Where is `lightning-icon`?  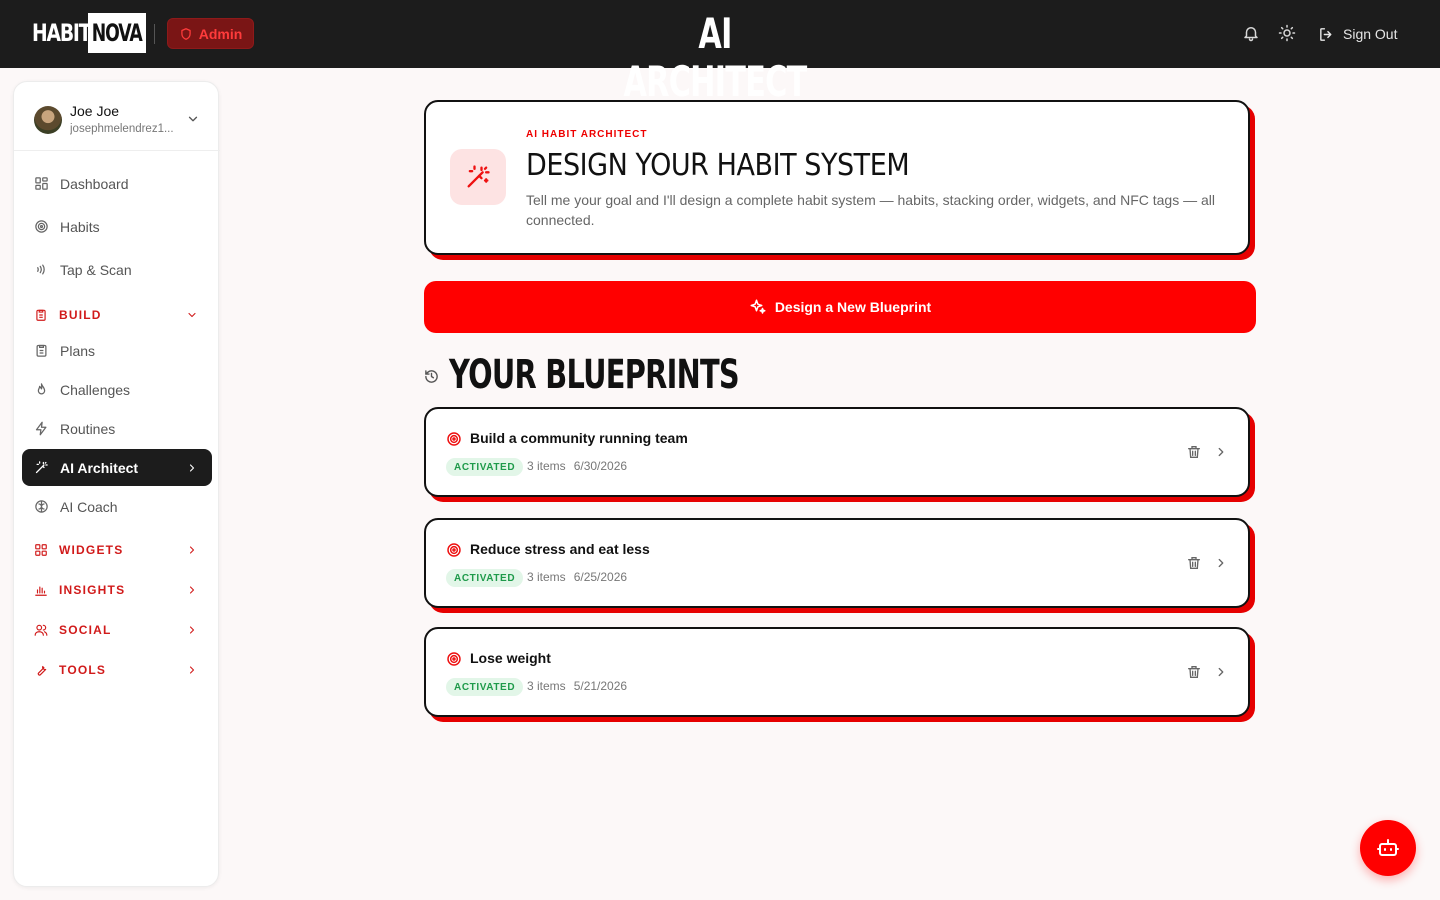 lightning-icon is located at coordinates (41, 428).